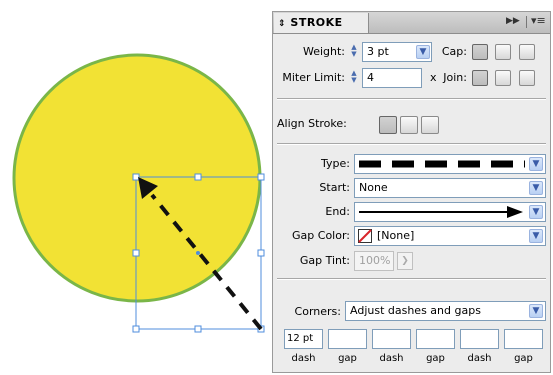  What do you see at coordinates (455, 77) in the screenshot?
I see `join-label: Join:` at bounding box center [455, 77].